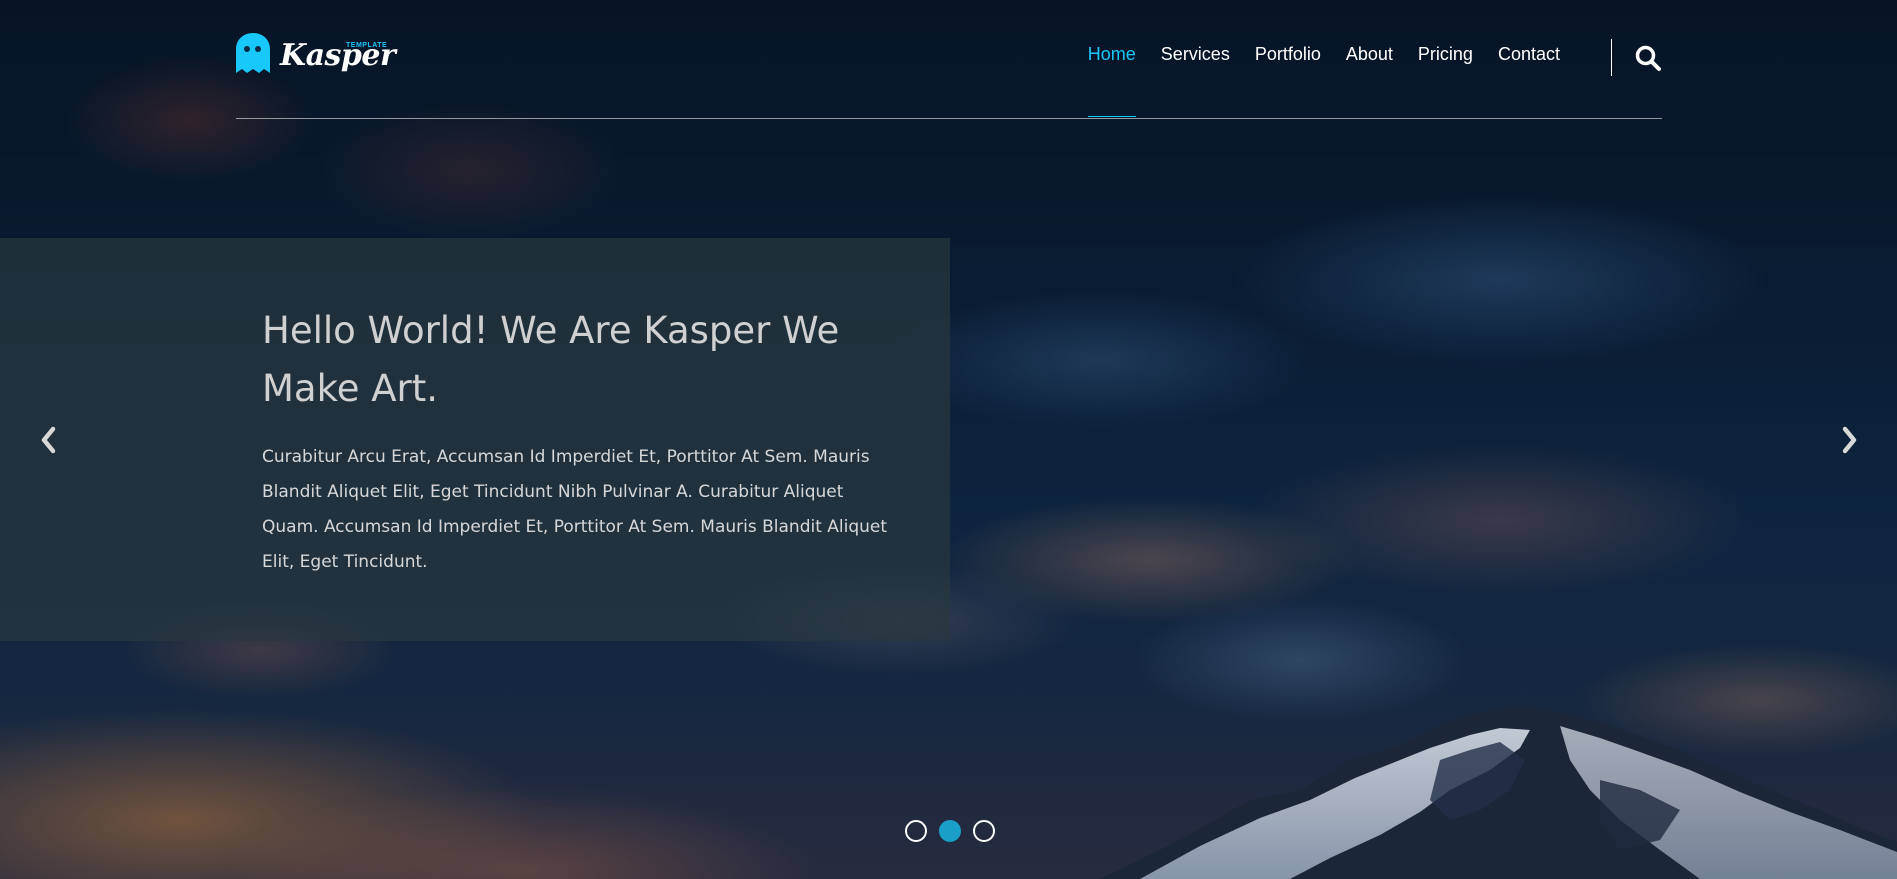 The height and width of the screenshot is (879, 1897). I want to click on chevron-left-icon, so click(48, 440).